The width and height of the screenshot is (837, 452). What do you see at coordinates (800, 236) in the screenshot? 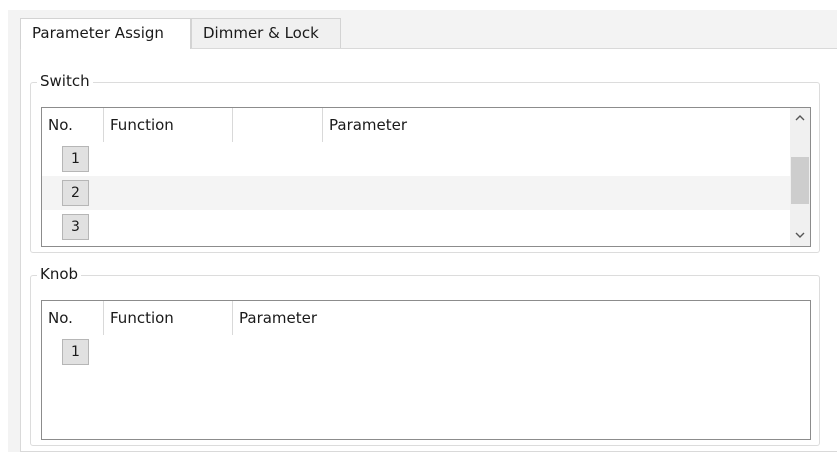
I see `chevron-down-icon` at bounding box center [800, 236].